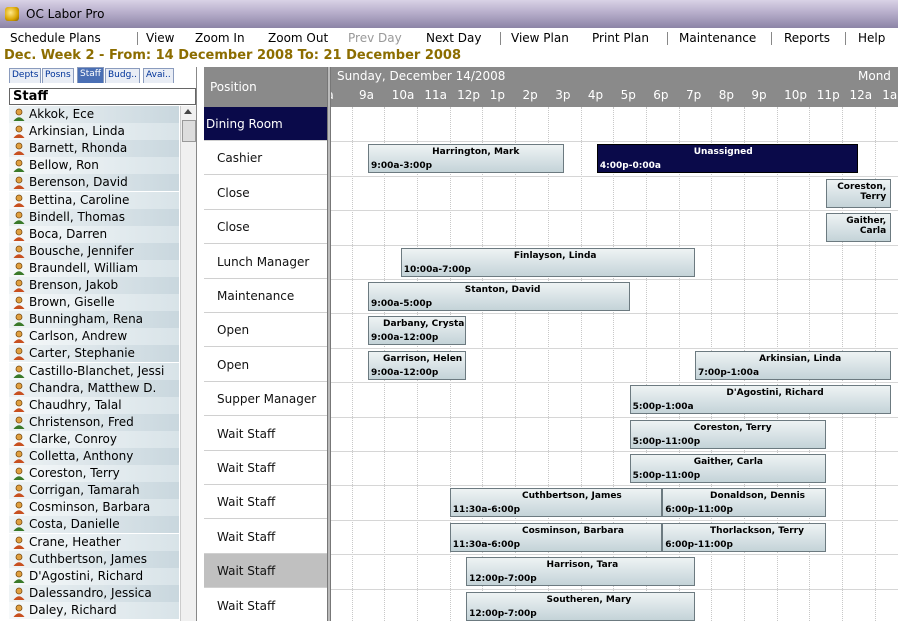 The height and width of the screenshot is (621, 898). Describe the element at coordinates (580, 606) in the screenshot. I see `shift-block: Southeren, Mary 12:00p-7:00p` at that location.